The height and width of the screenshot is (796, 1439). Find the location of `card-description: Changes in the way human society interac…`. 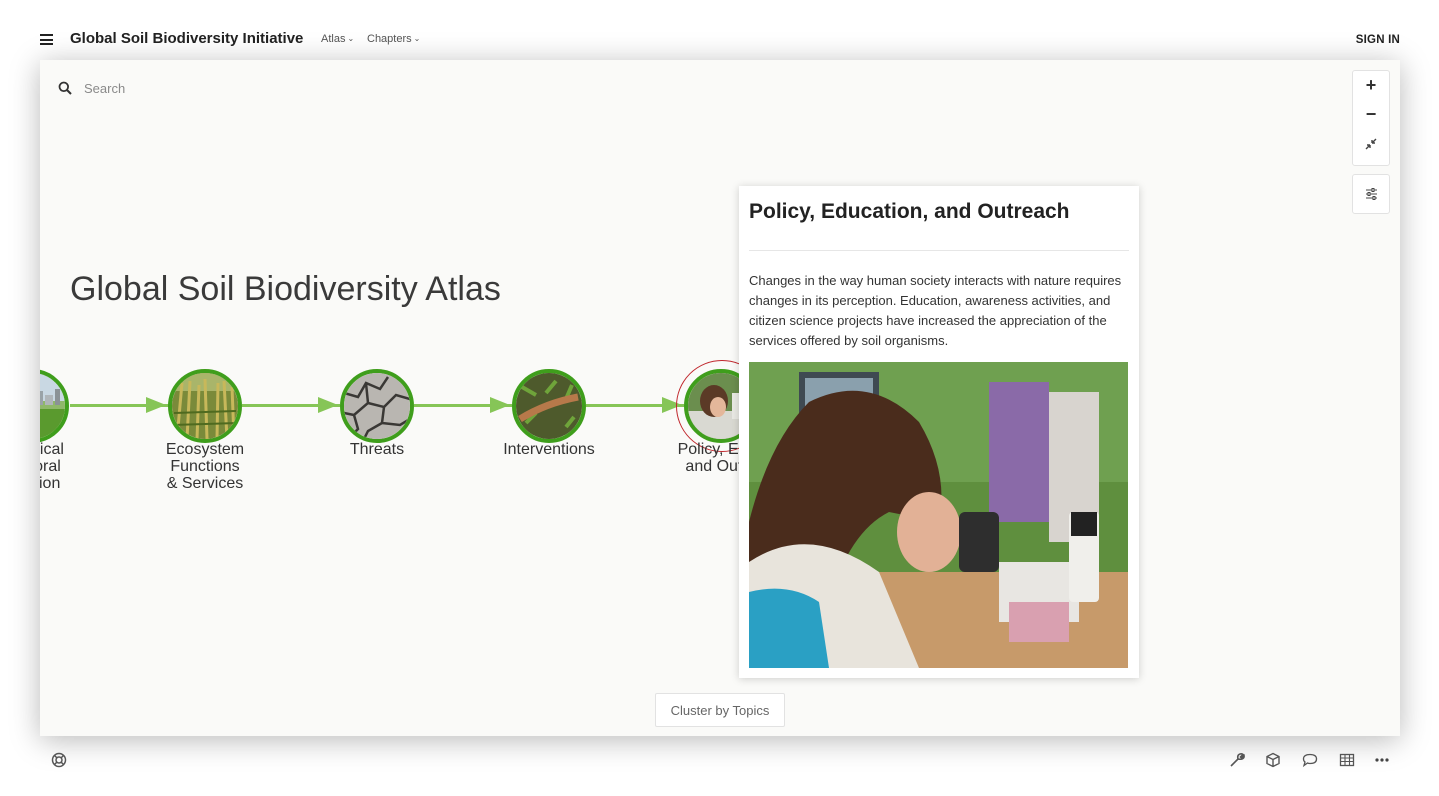

card-description: Changes in the way human society interac… is located at coordinates (935, 310).